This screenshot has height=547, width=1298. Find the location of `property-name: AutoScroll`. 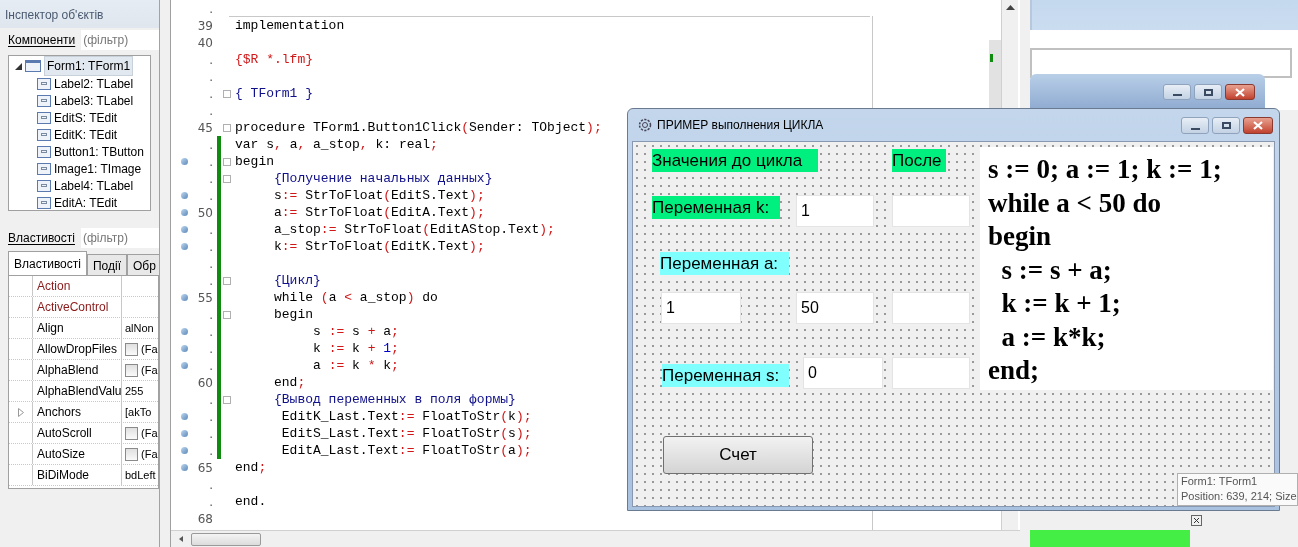

property-name: AutoScroll is located at coordinates (64, 433).